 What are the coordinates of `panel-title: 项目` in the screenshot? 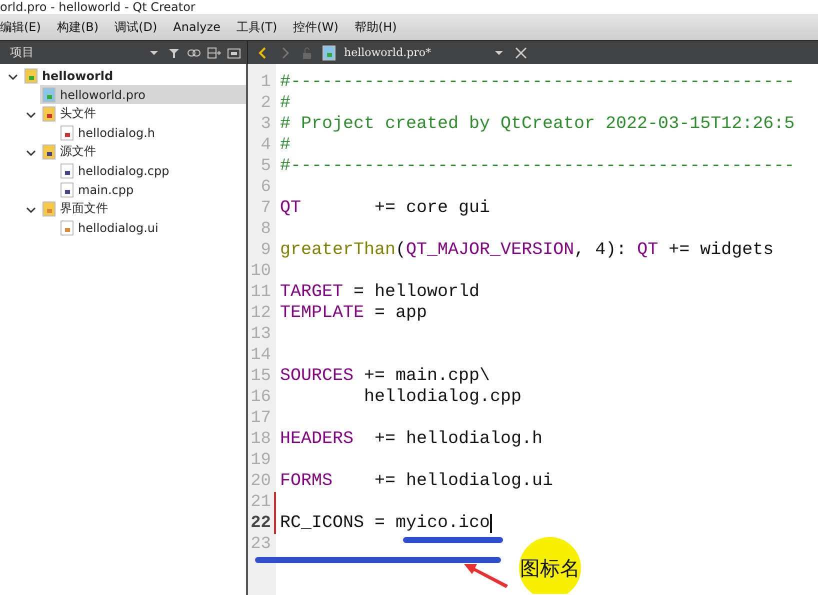 It's located at (22, 52).